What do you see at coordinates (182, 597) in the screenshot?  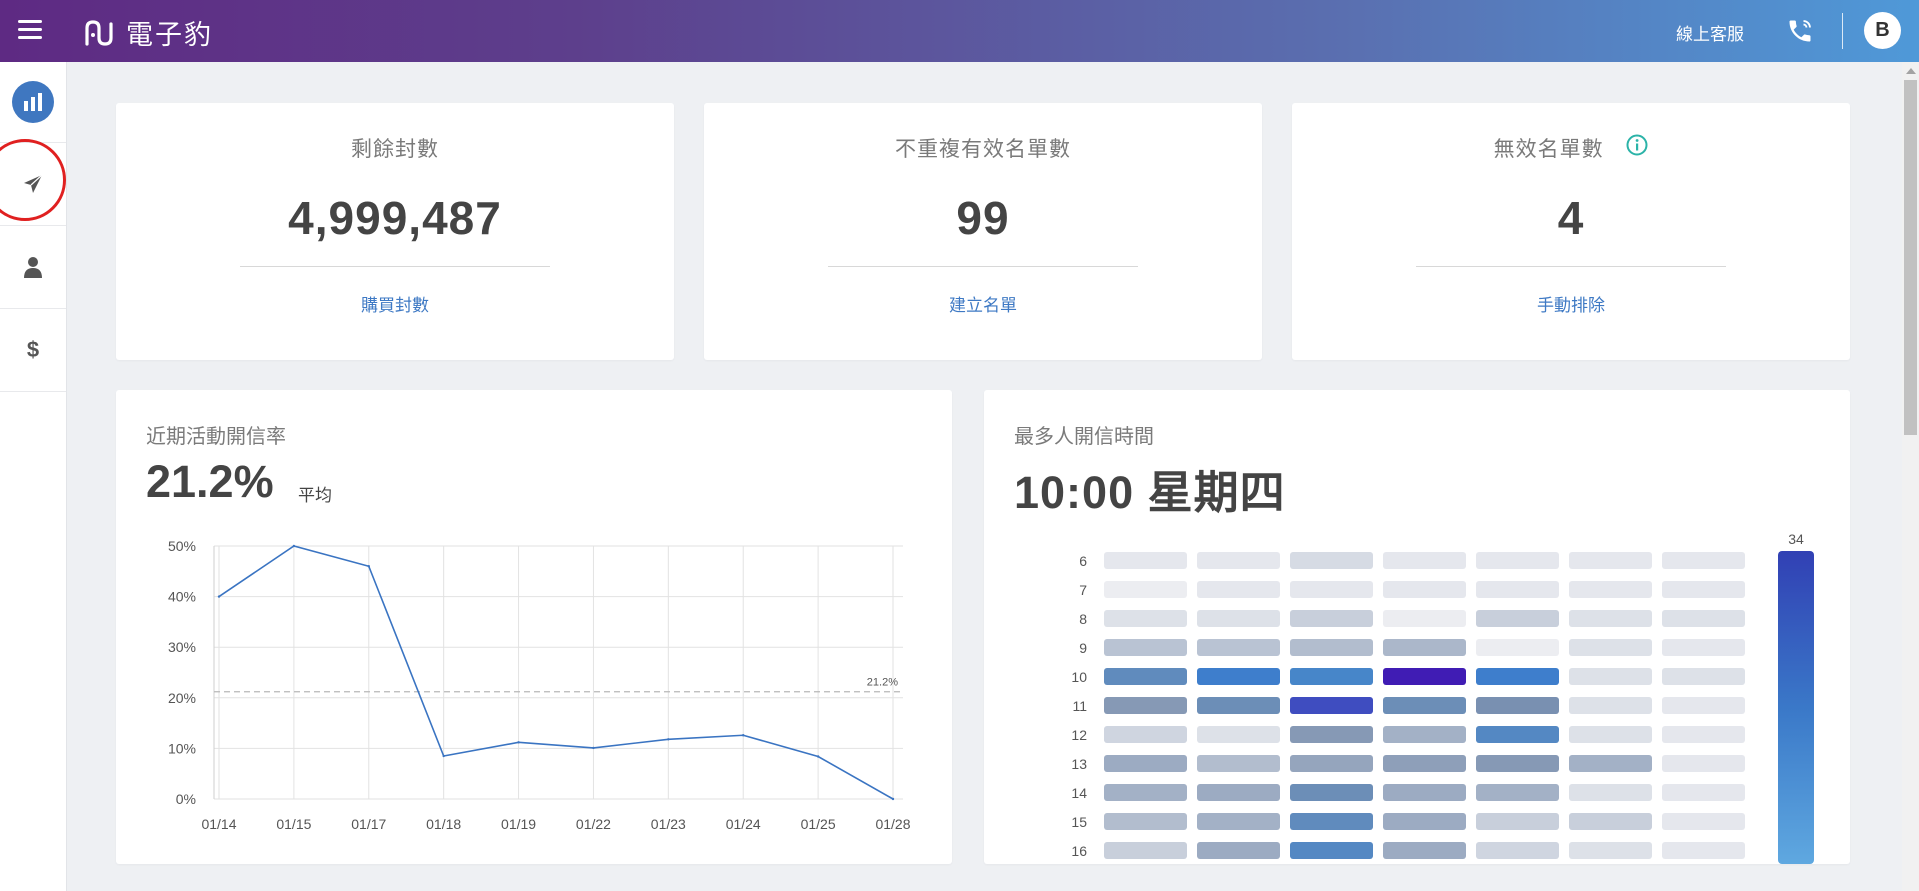 I see `y-tick-label: 40%` at bounding box center [182, 597].